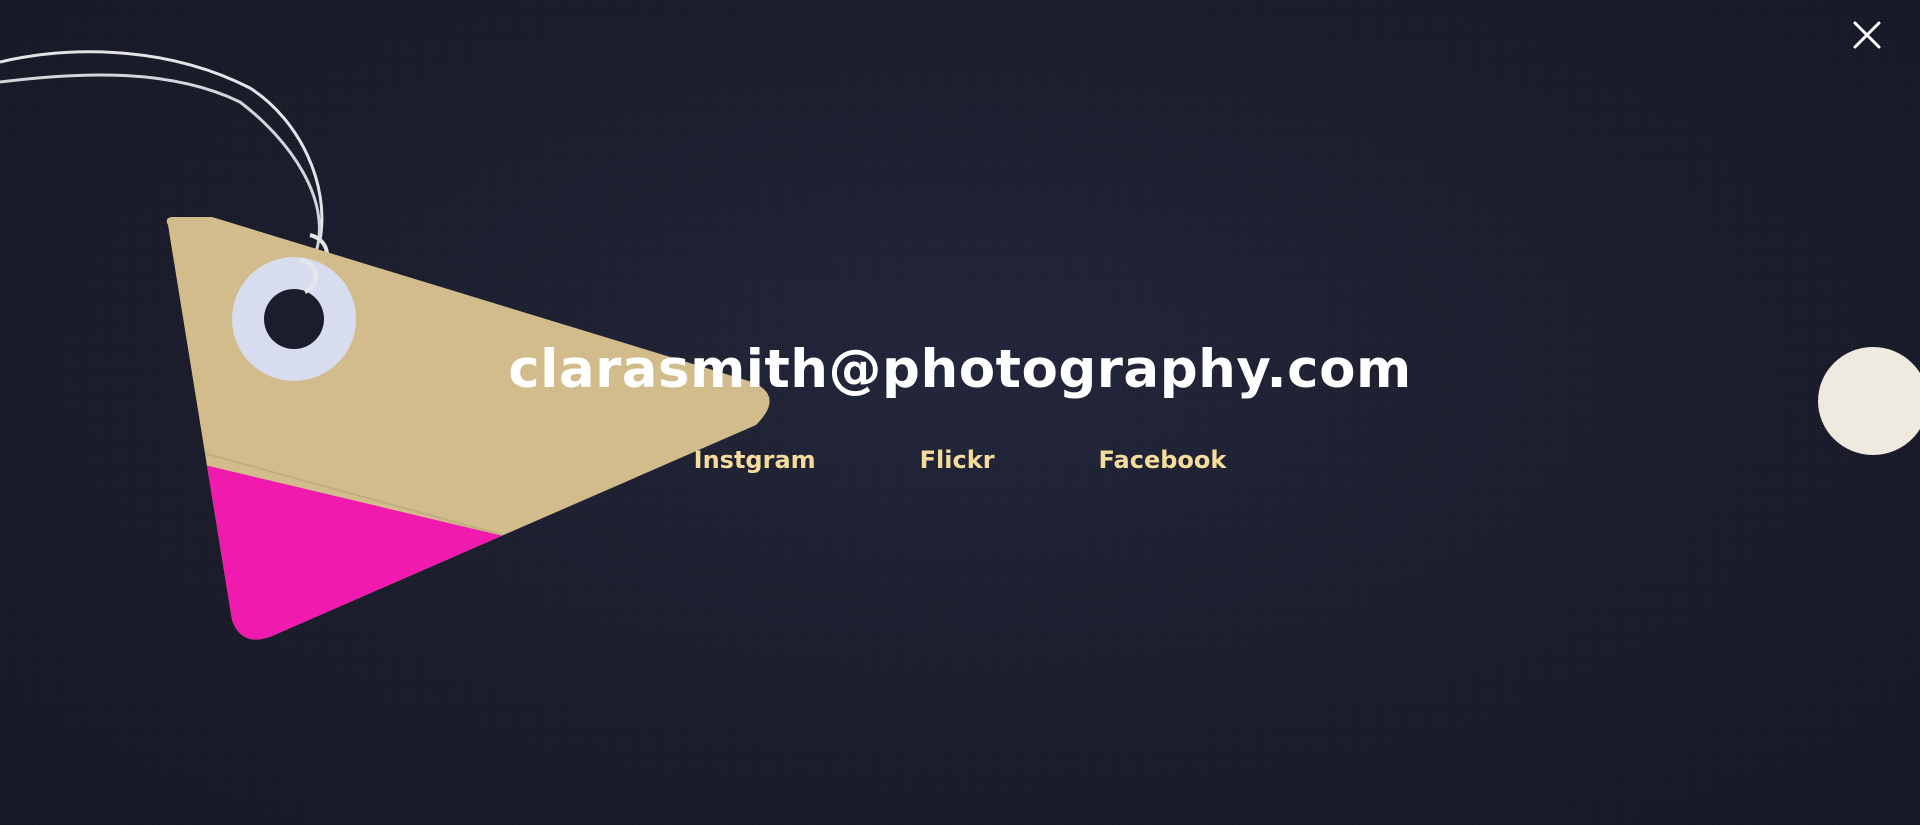 The image size is (1920, 825). I want to click on flickr-link: Flickr, so click(957, 460).